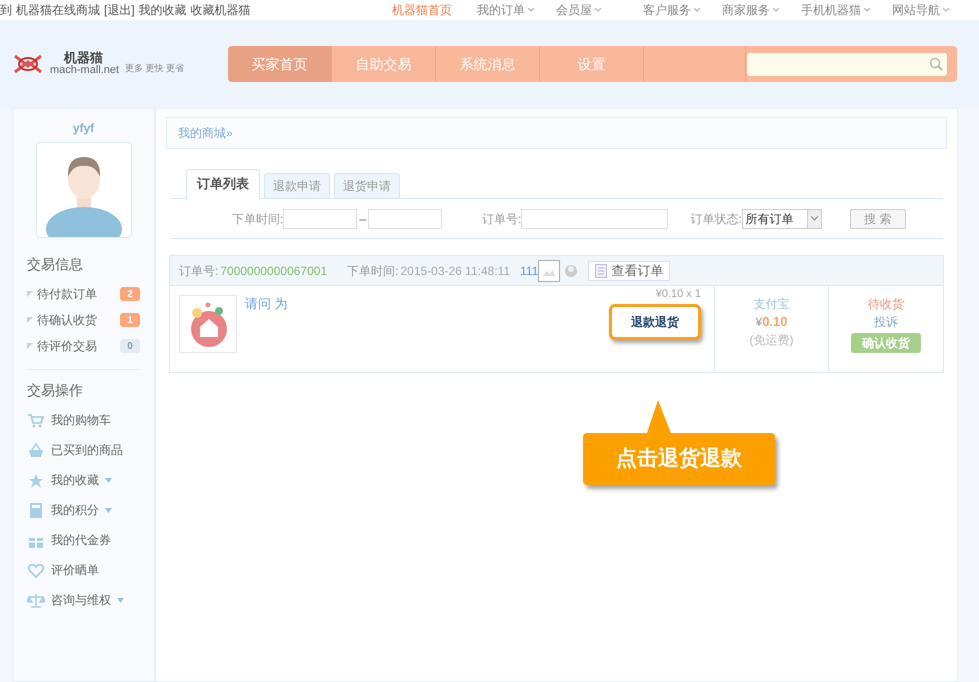  I want to click on count-badge: 1, so click(130, 320).